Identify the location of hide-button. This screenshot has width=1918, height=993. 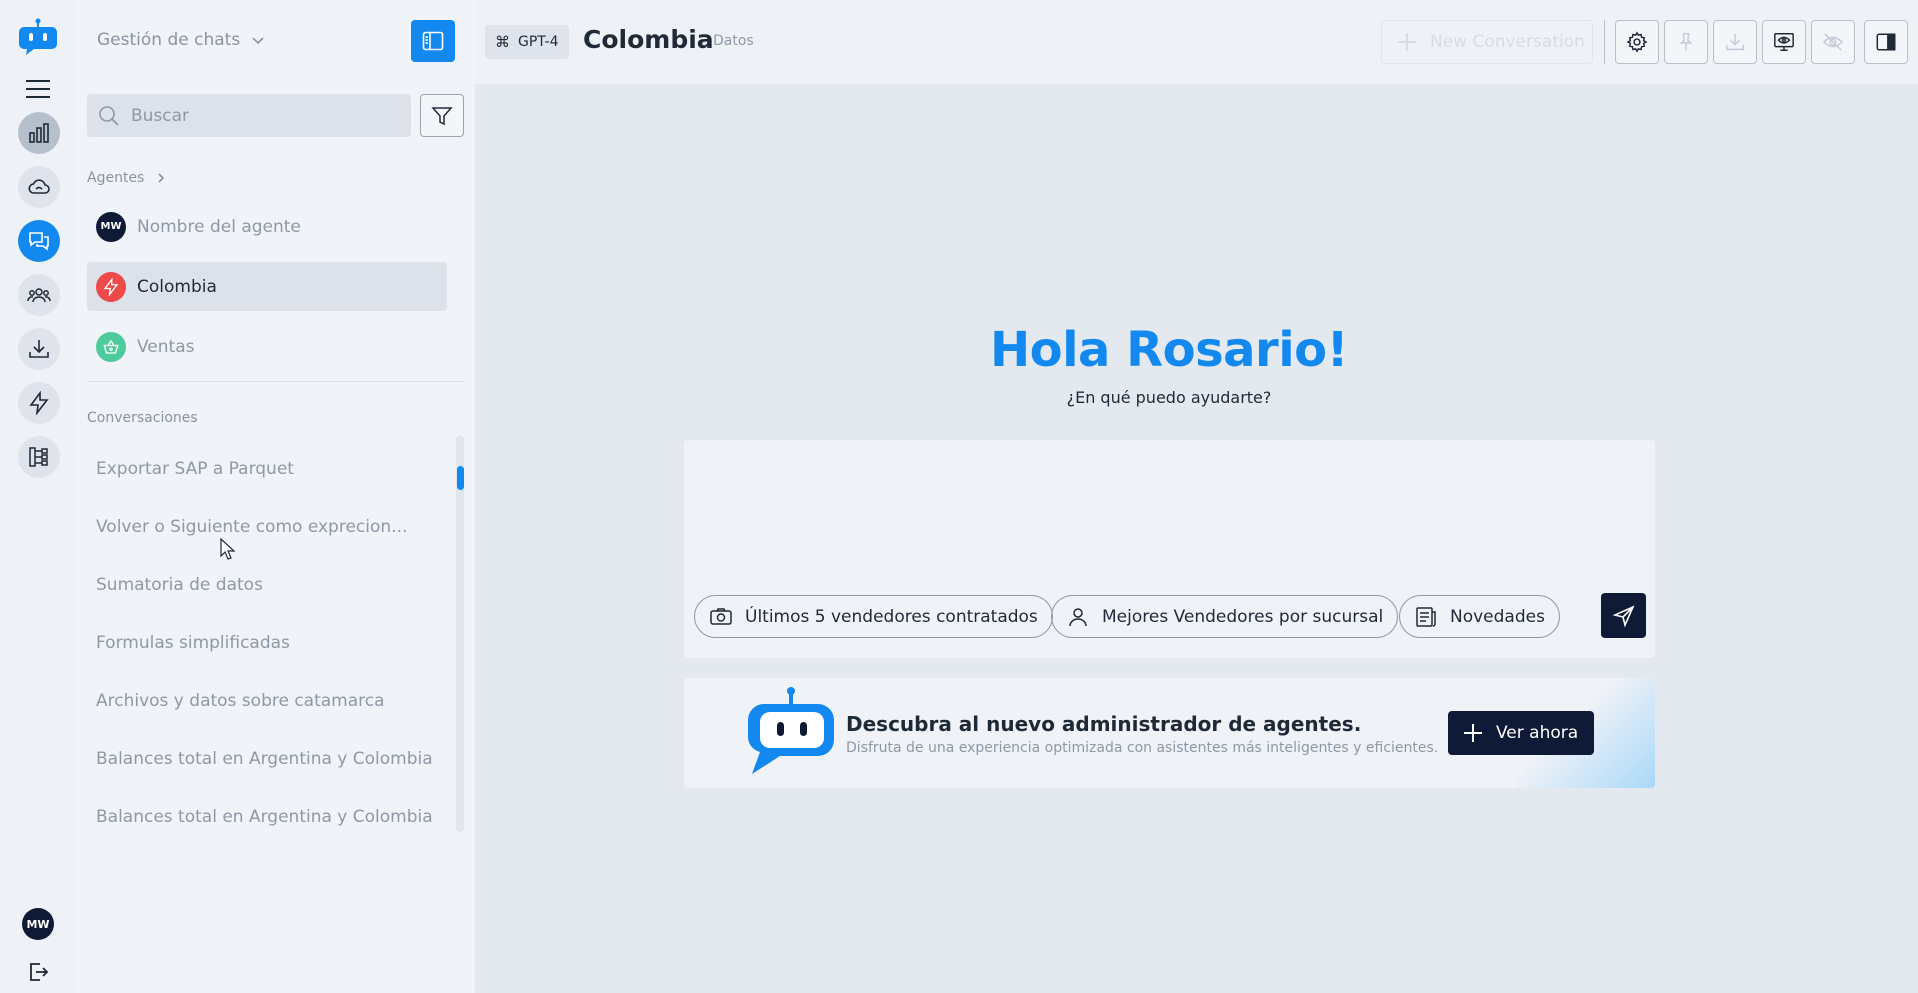
(1833, 42).